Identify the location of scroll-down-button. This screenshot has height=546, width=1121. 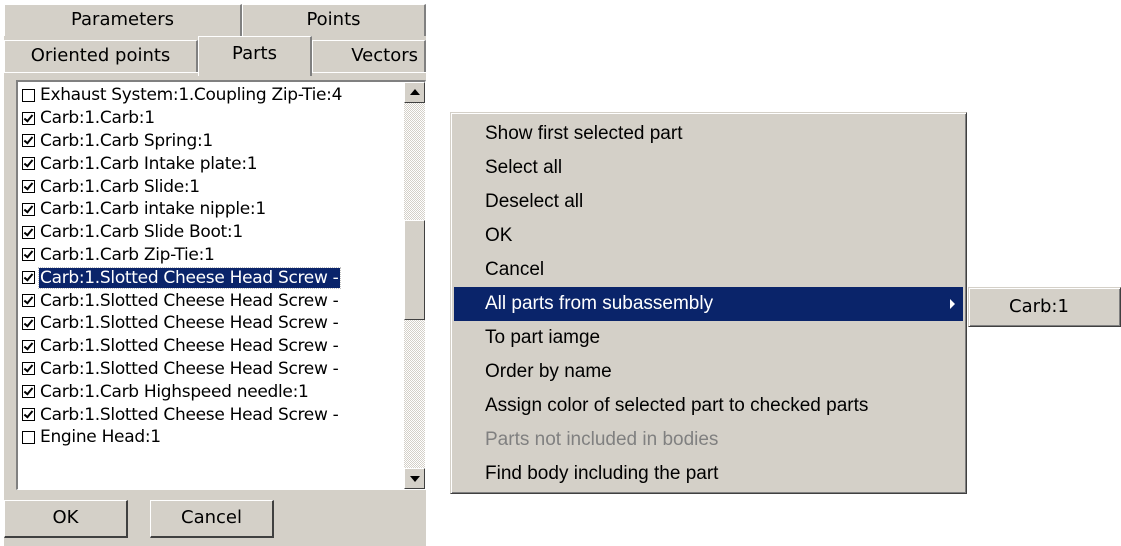
(414, 478).